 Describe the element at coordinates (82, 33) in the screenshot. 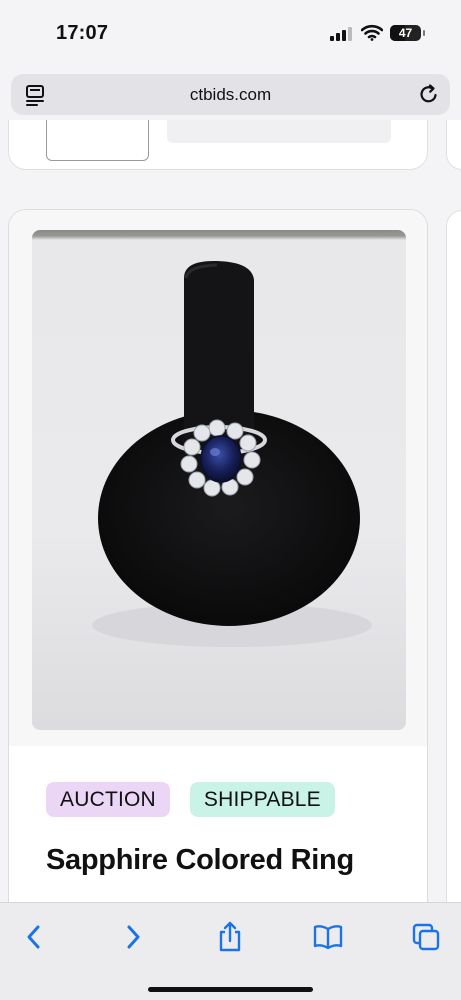

I see `status-time: 17:07` at that location.